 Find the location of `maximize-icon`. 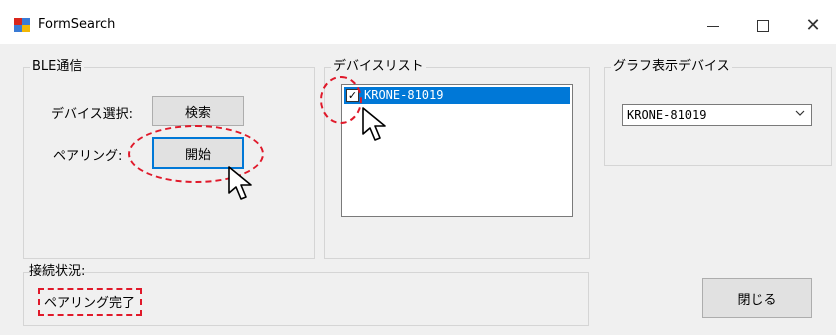

maximize-icon is located at coordinates (763, 26).